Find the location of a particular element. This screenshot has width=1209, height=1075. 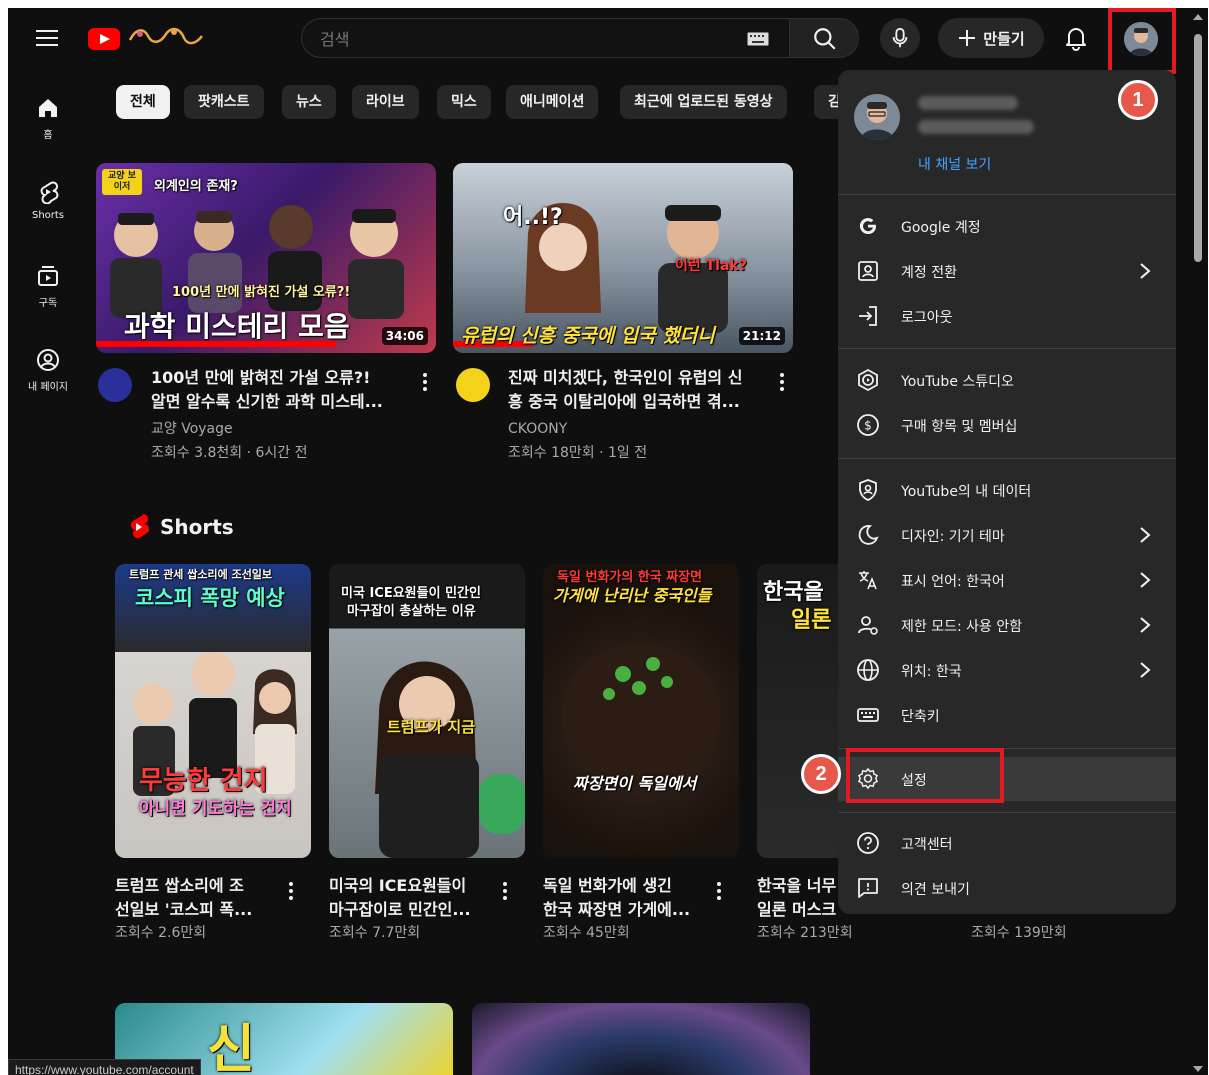

channel-name: 교양 Voyage is located at coordinates (192, 429).